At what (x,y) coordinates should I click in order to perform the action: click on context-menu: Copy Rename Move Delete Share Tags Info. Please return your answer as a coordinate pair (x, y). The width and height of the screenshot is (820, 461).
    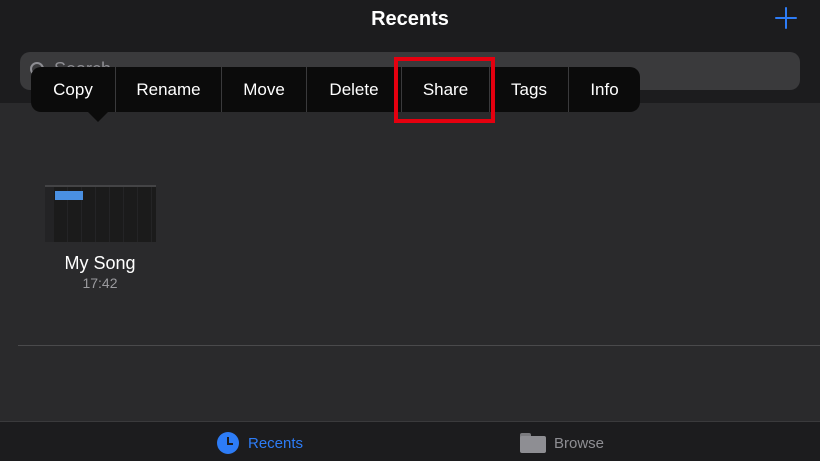
    Looking at the image, I should click on (335, 94).